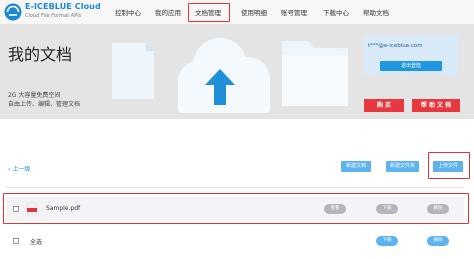 The height and width of the screenshot is (259, 474). I want to click on user-email: t***@e-iceblue.com, so click(395, 46).